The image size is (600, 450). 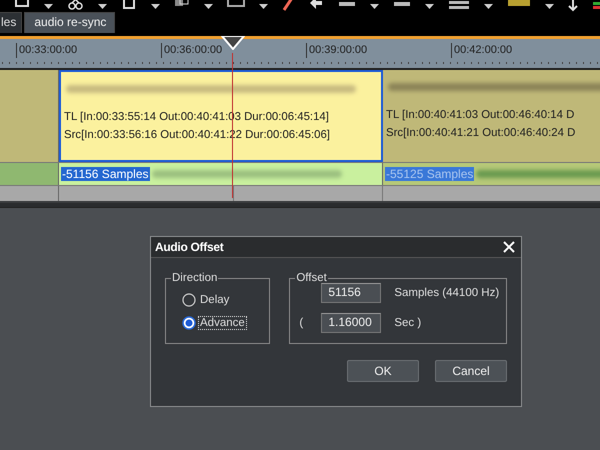 What do you see at coordinates (429, 174) in the screenshot?
I see `clip-label: -55125 Samples` at bounding box center [429, 174].